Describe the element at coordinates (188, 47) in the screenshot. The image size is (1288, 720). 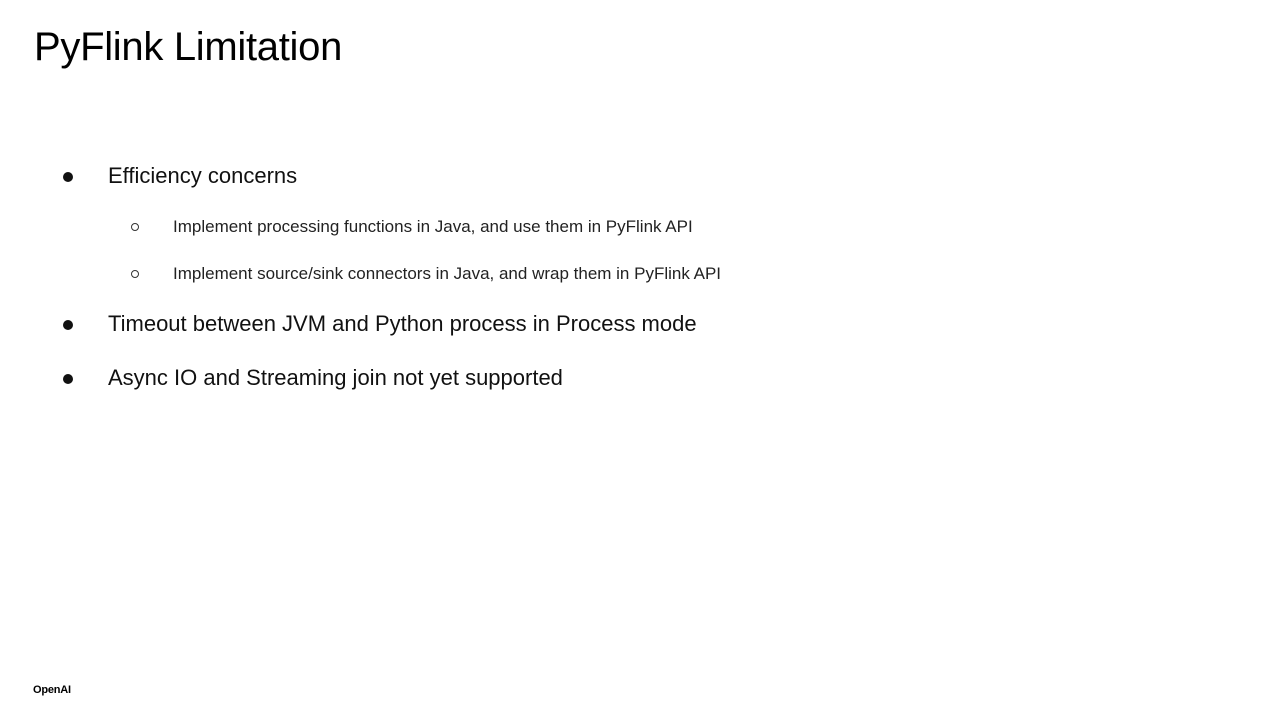
I see `slide-title: PyFlink Limitation` at that location.